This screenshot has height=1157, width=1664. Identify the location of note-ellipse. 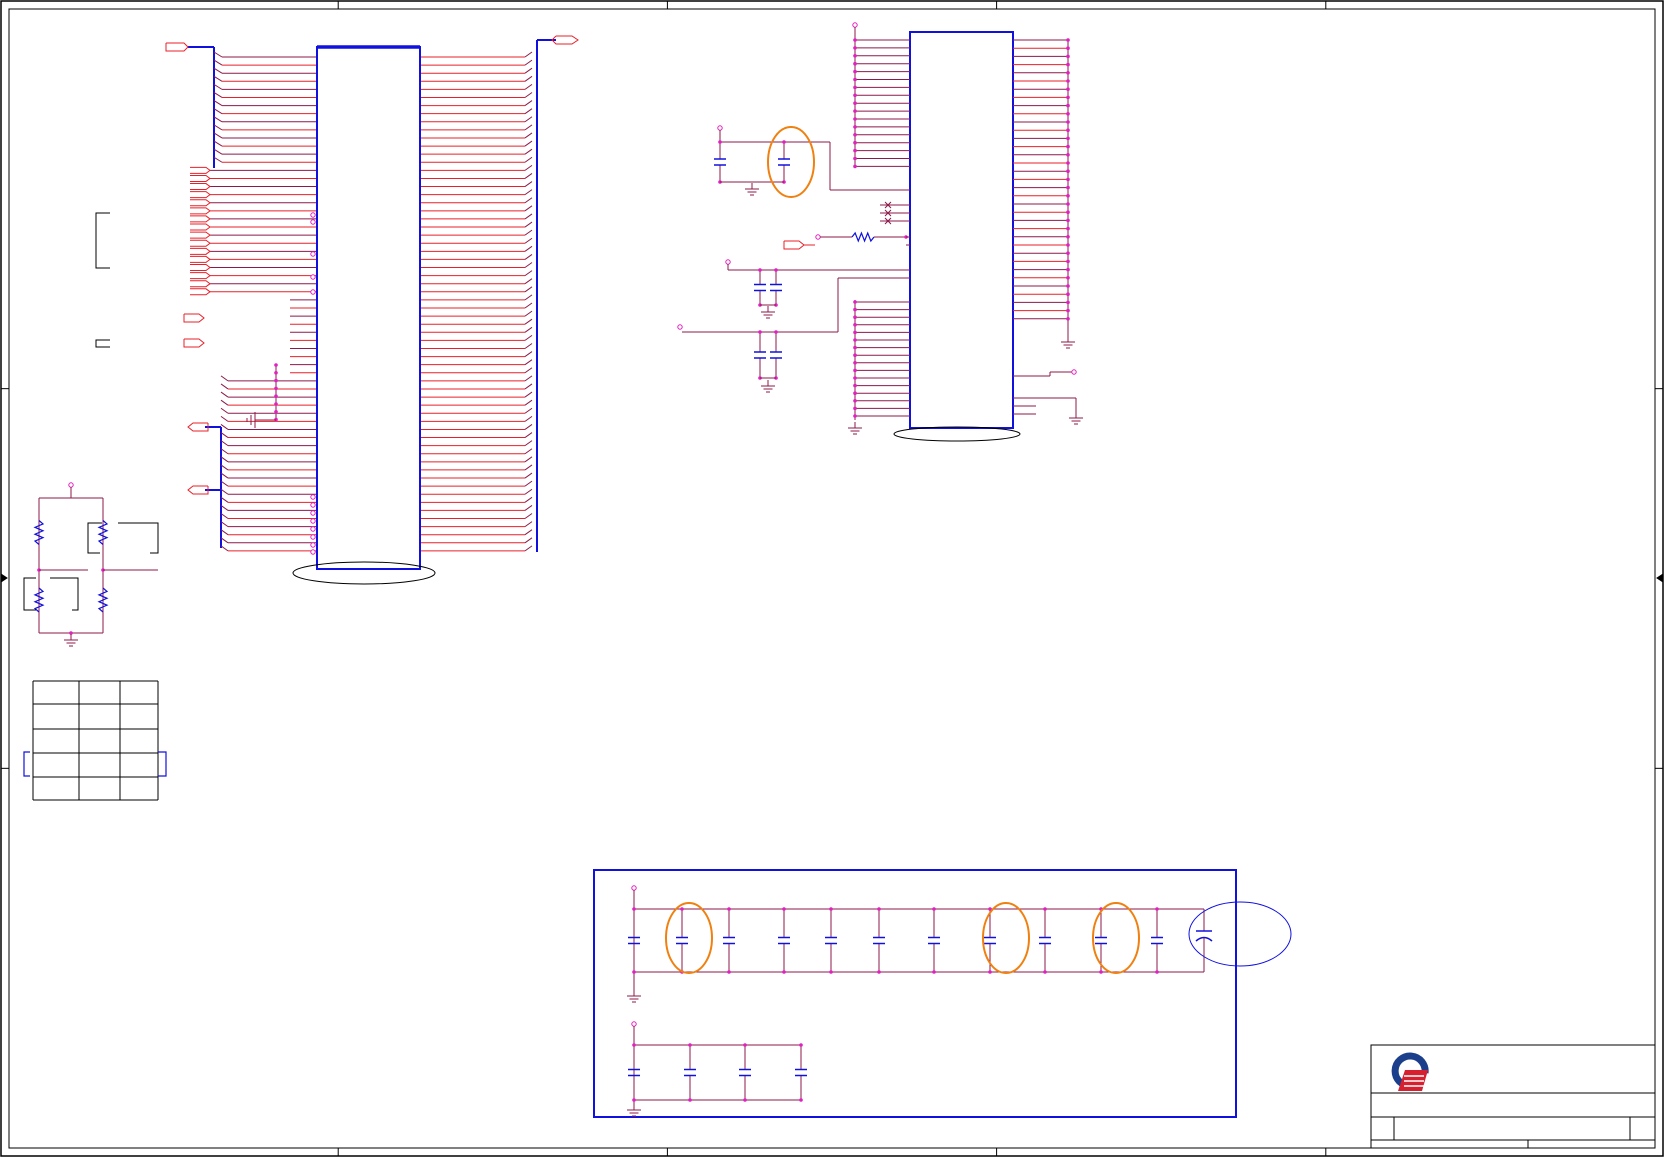
(1240, 934).